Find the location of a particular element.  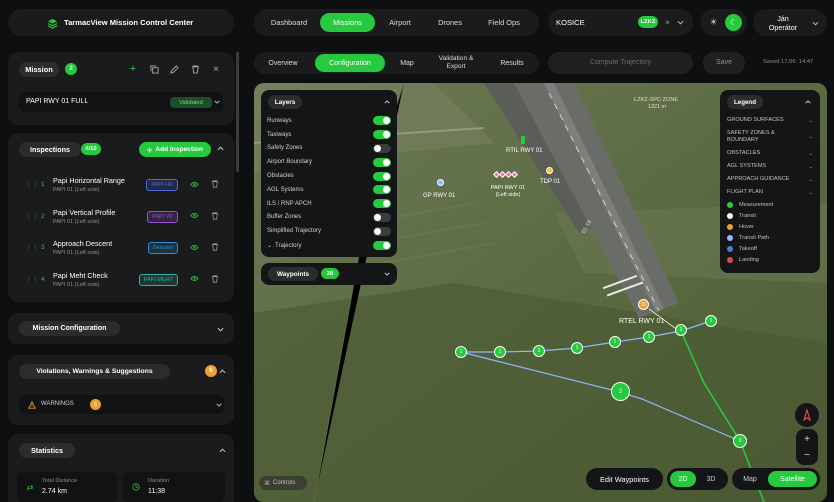

gp-marker is located at coordinates (440, 182).